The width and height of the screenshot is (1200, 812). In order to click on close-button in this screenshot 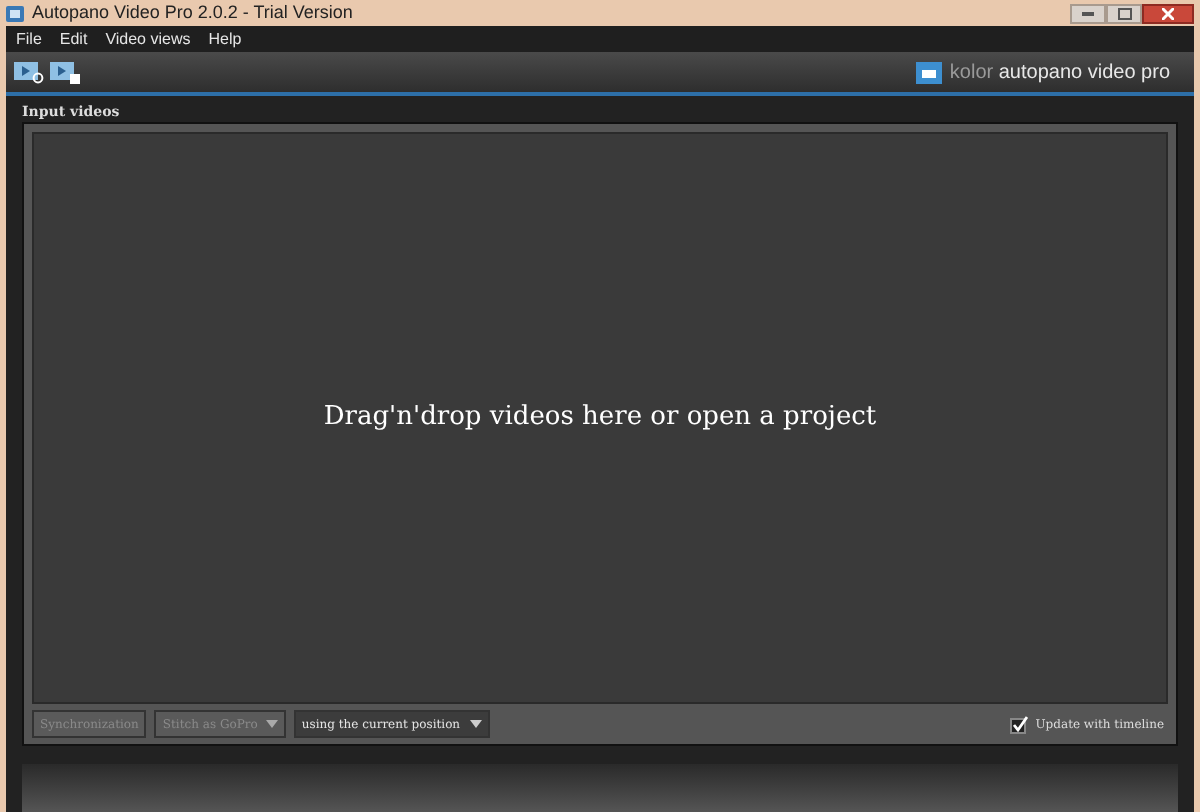, I will do `click(1168, 13)`.